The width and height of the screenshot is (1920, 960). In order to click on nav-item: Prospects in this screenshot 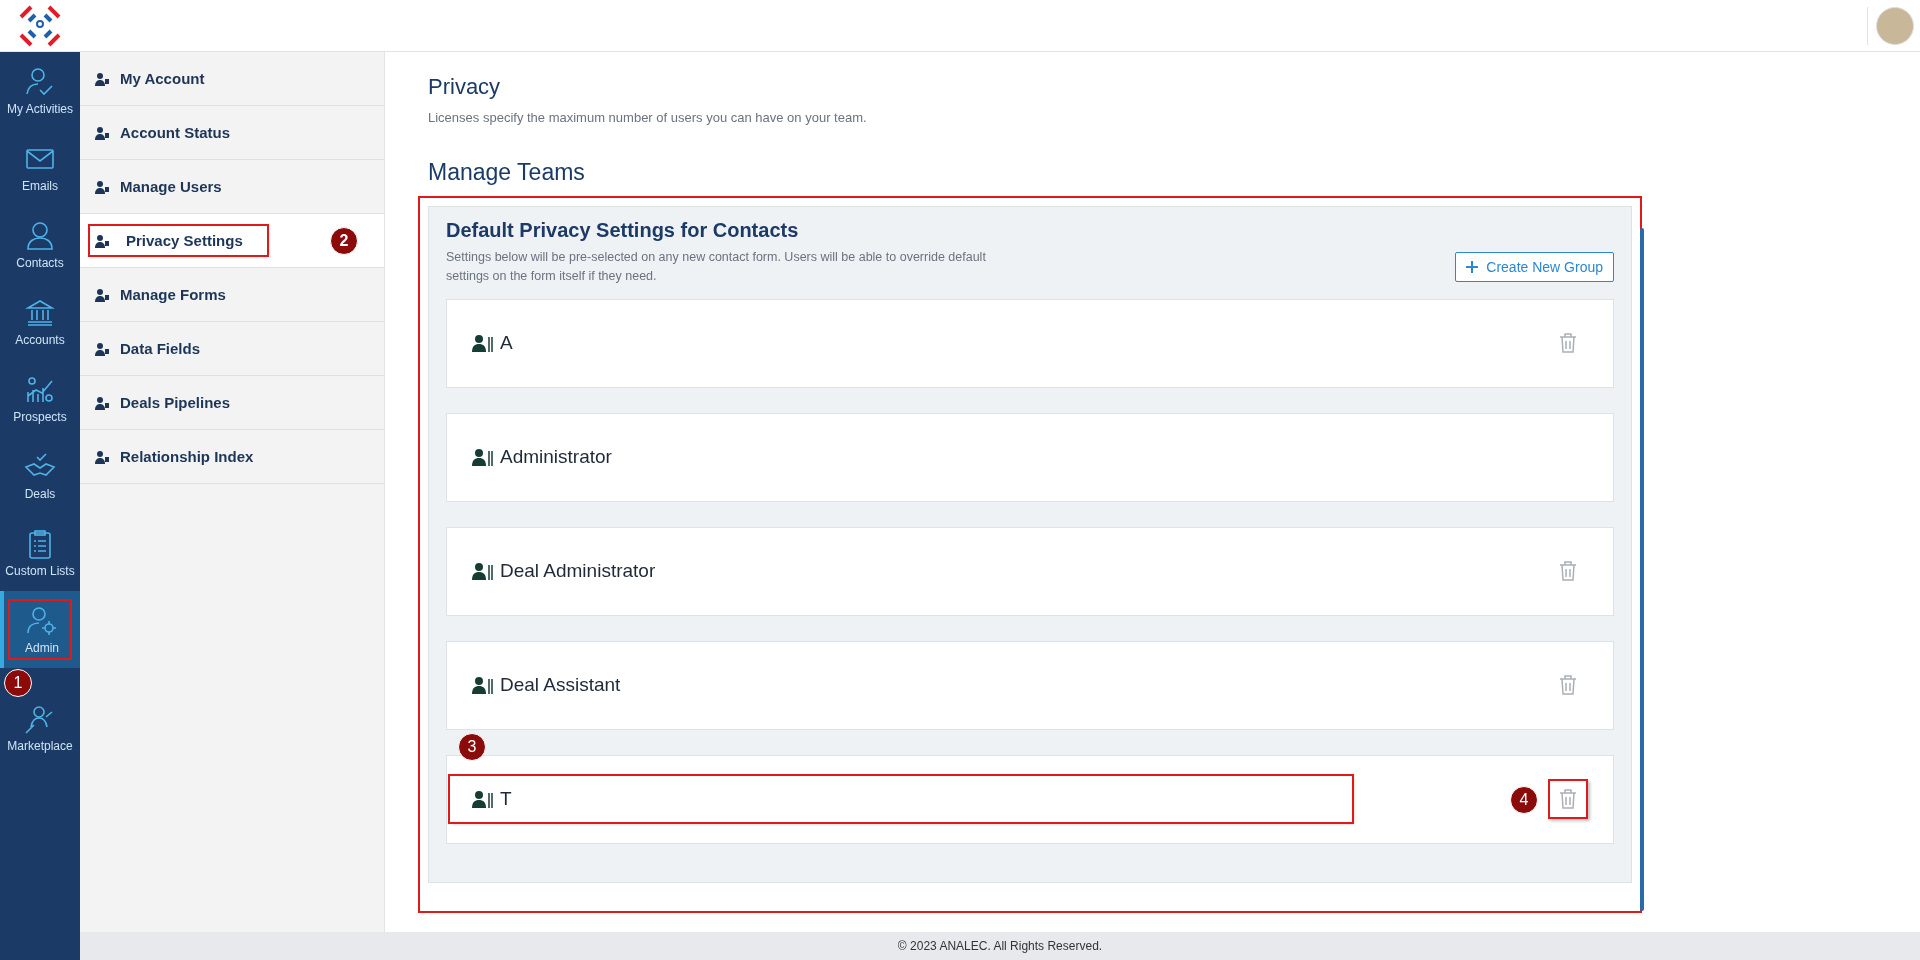, I will do `click(40, 398)`.